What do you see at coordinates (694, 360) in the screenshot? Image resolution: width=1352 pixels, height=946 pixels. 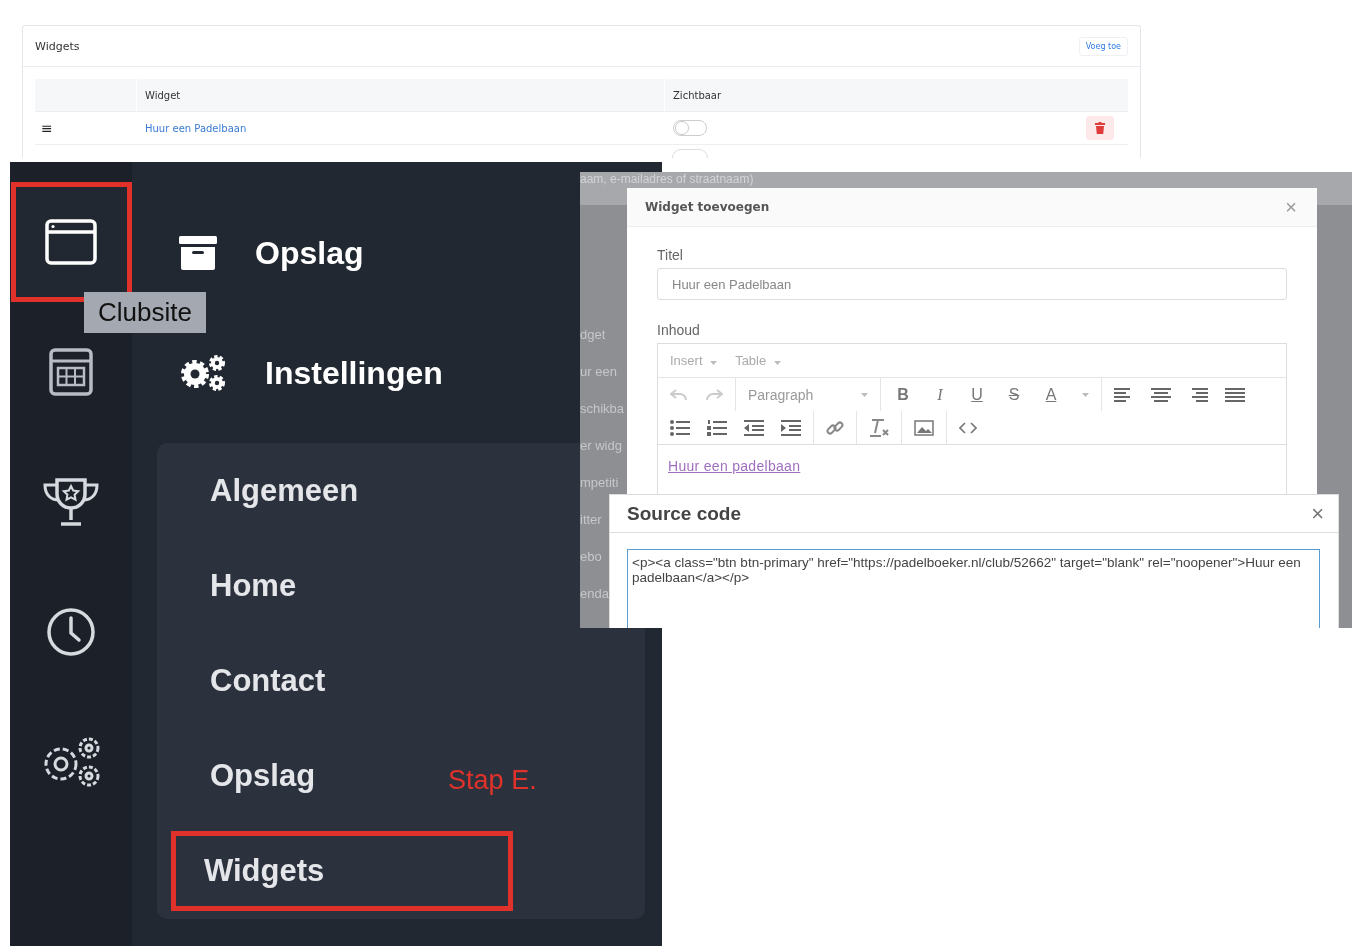 I see `editor-menu: Insert` at bounding box center [694, 360].